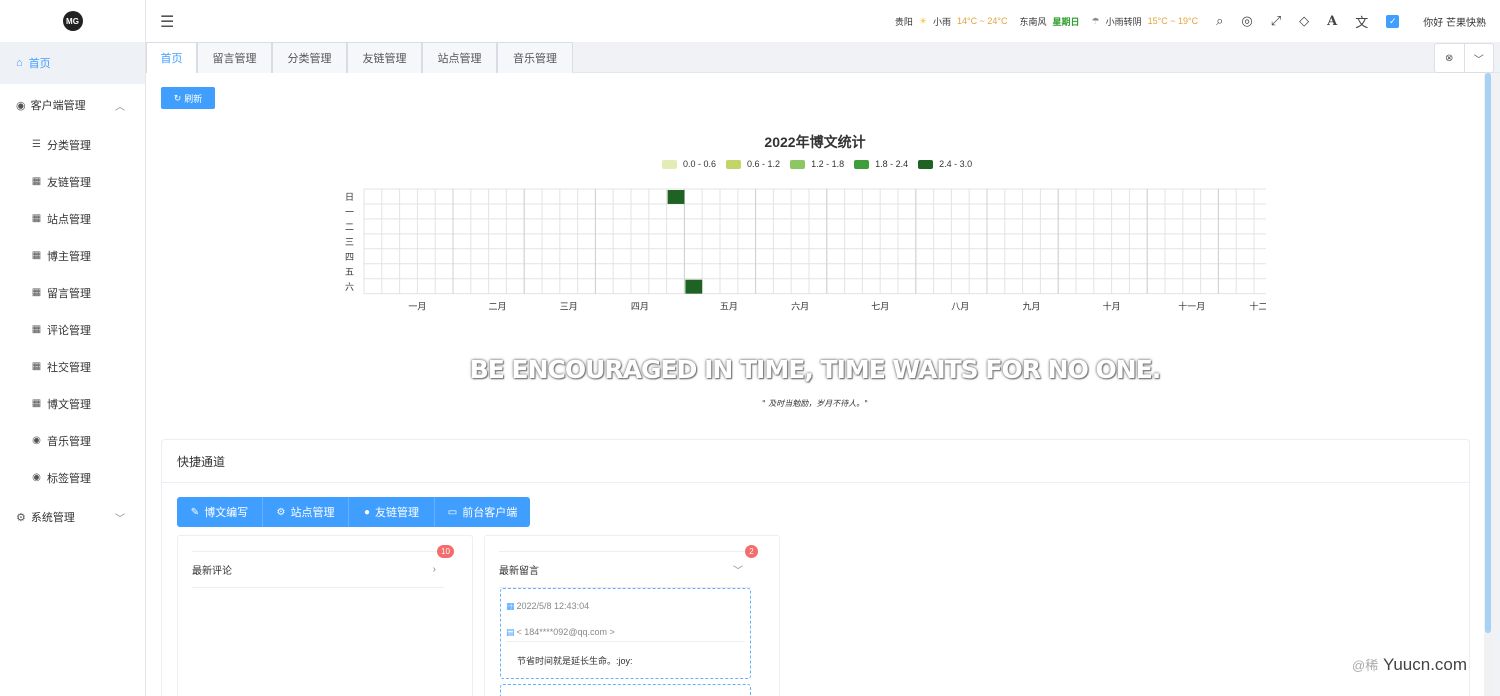  What do you see at coordinates (72, 255) in the screenshot?
I see `sidebar-item: ▦ 博主管理` at bounding box center [72, 255].